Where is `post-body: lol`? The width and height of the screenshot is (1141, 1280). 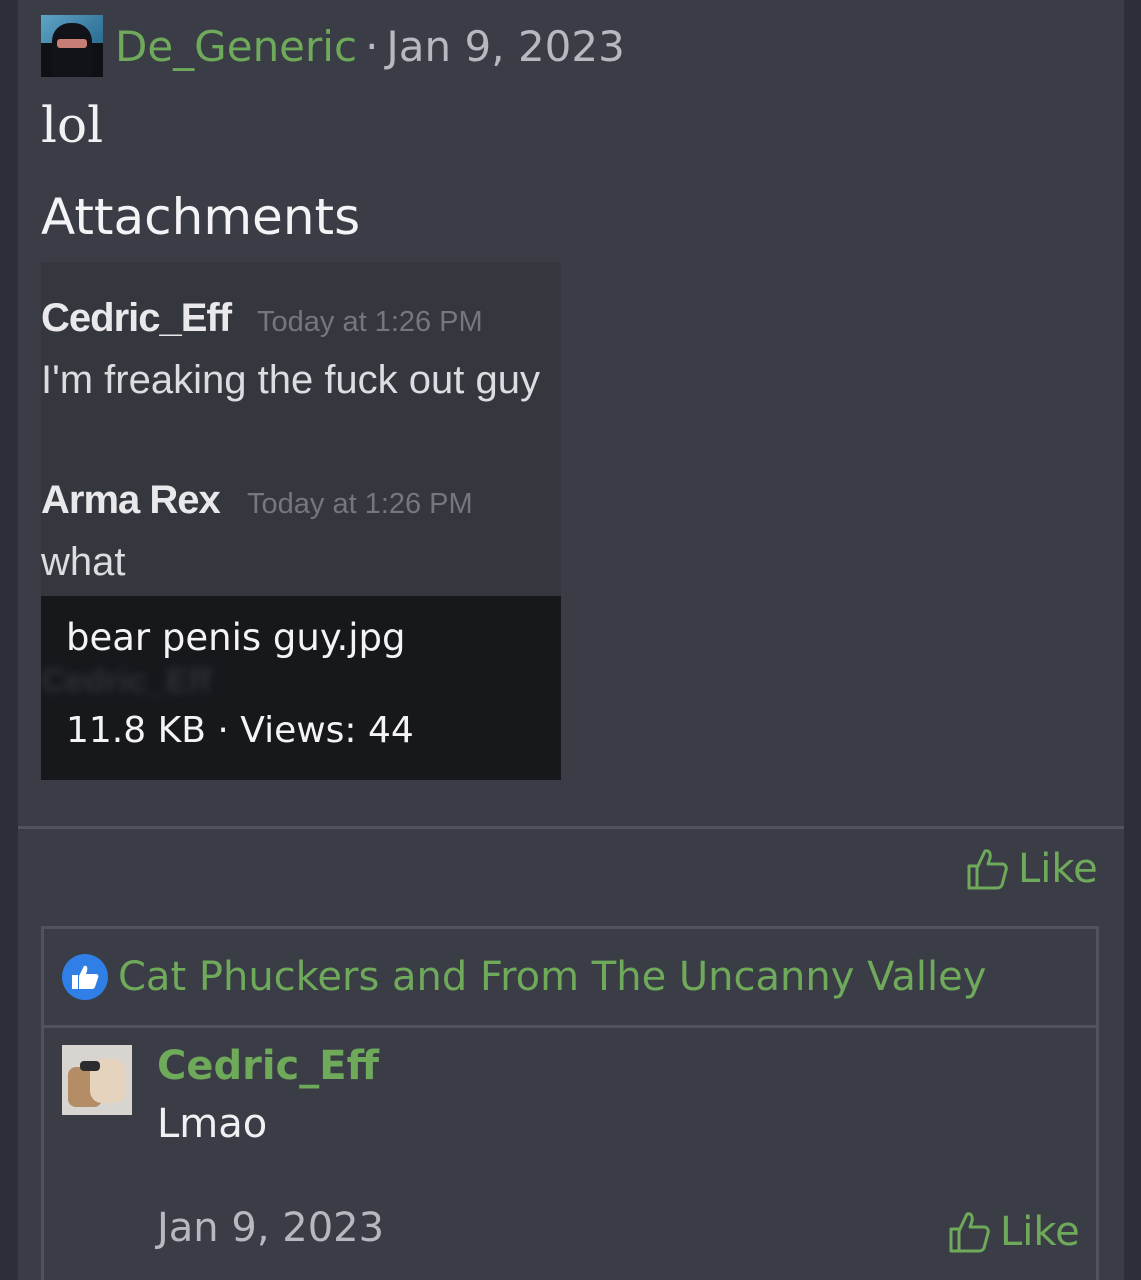
post-body: lol is located at coordinates (72, 125).